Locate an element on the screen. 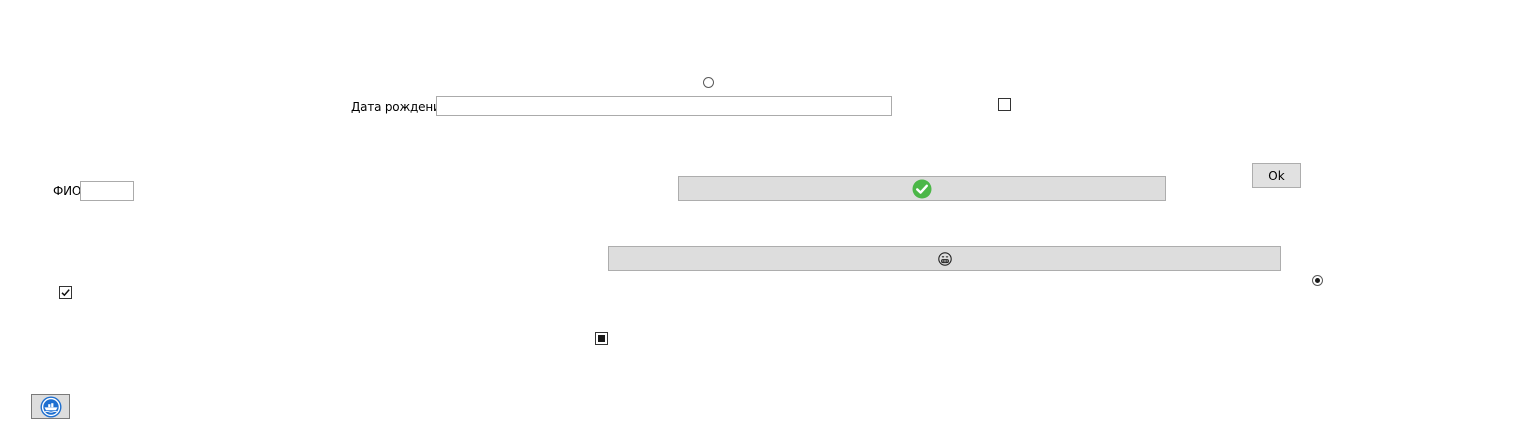 Image resolution: width=1528 pixels, height=424 pixels. radio-selected-dot is located at coordinates (1317, 280).